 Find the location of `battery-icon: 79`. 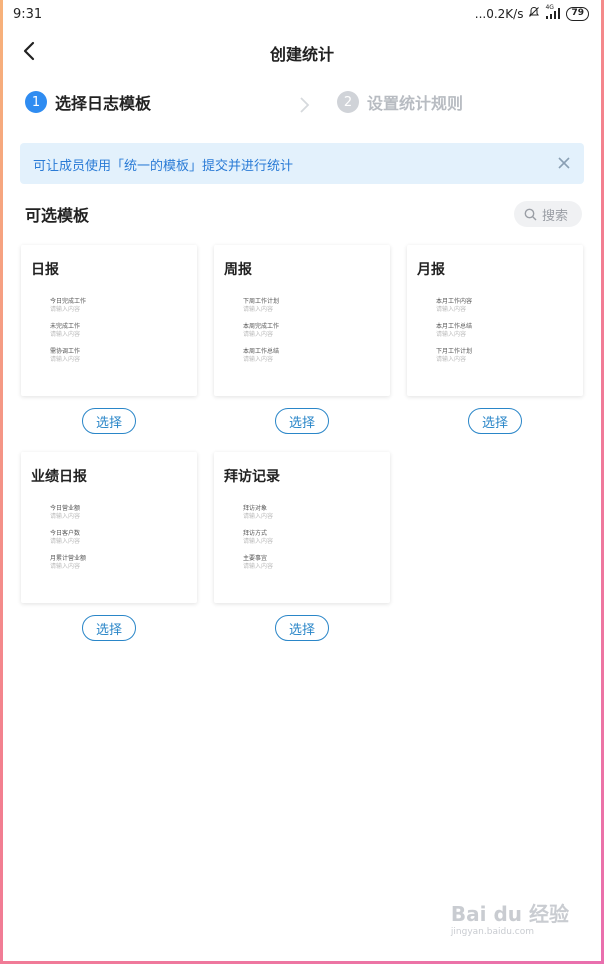

battery-icon: 79 is located at coordinates (577, 13).